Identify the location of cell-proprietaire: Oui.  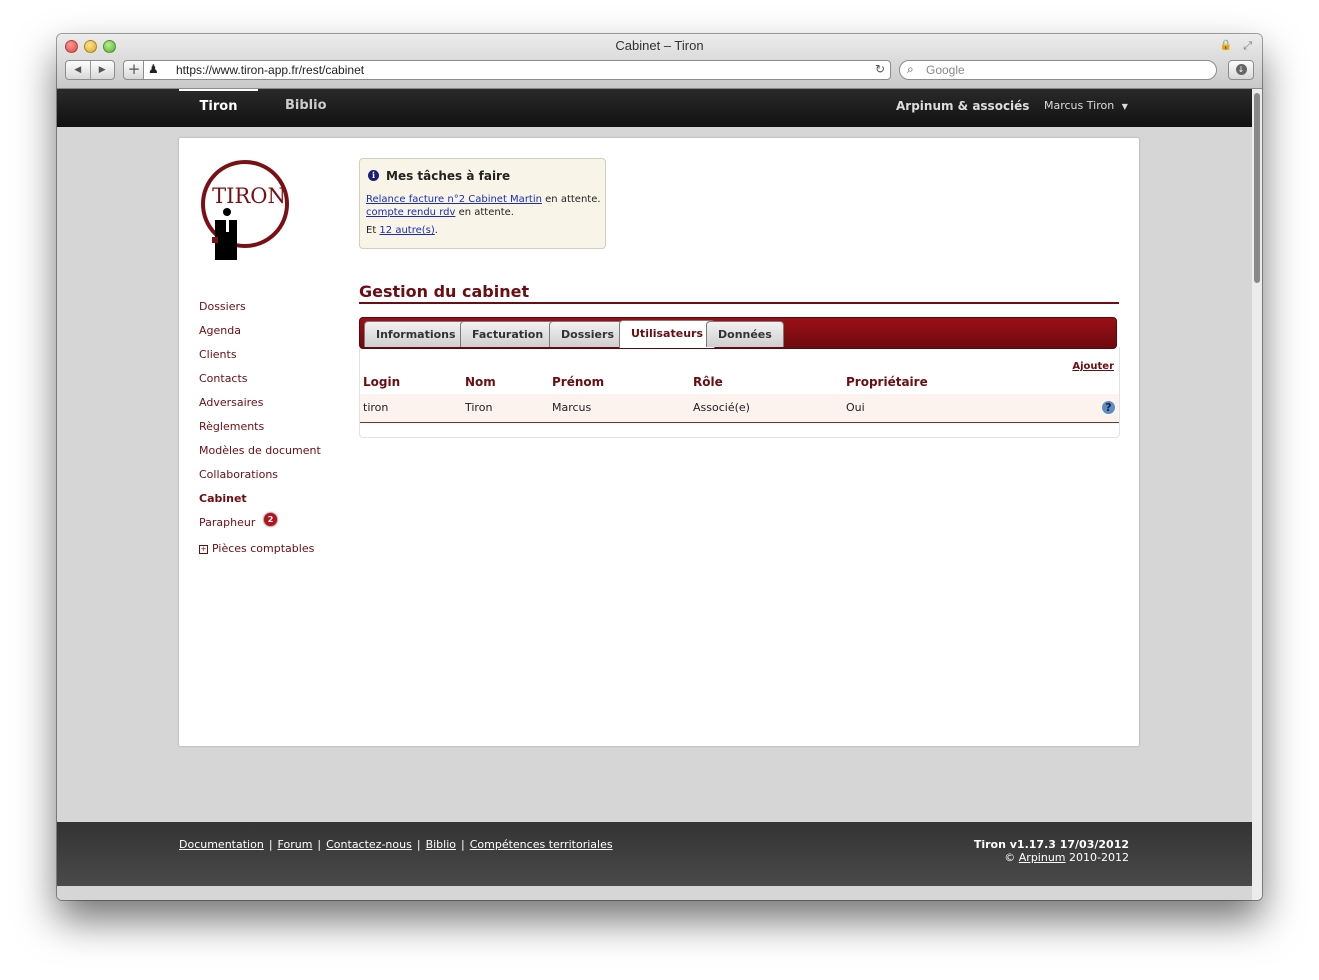
(855, 407).